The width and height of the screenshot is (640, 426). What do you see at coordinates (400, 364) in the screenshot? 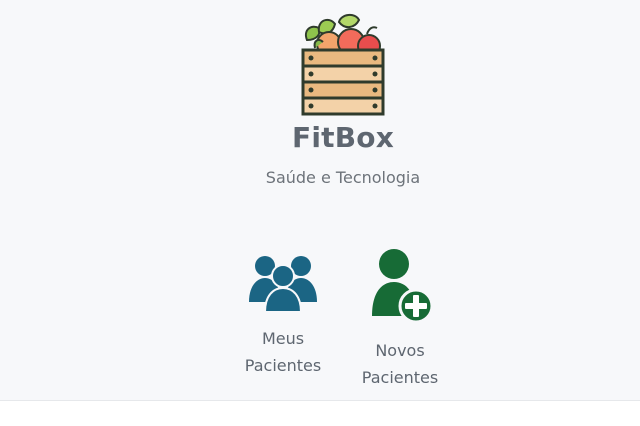
I see `novos-pacientes-label: Novos Pacientes` at bounding box center [400, 364].